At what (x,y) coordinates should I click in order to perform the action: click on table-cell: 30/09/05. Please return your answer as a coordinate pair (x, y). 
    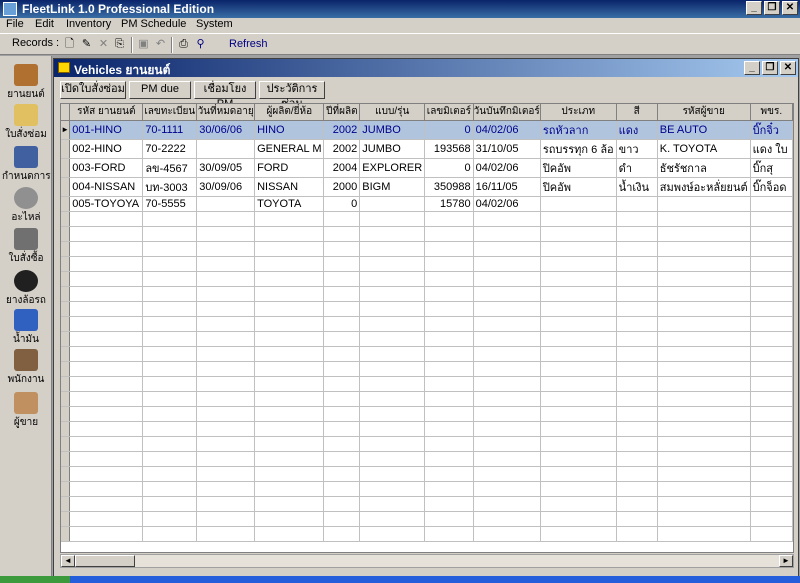
    Looking at the image, I should click on (226, 168).